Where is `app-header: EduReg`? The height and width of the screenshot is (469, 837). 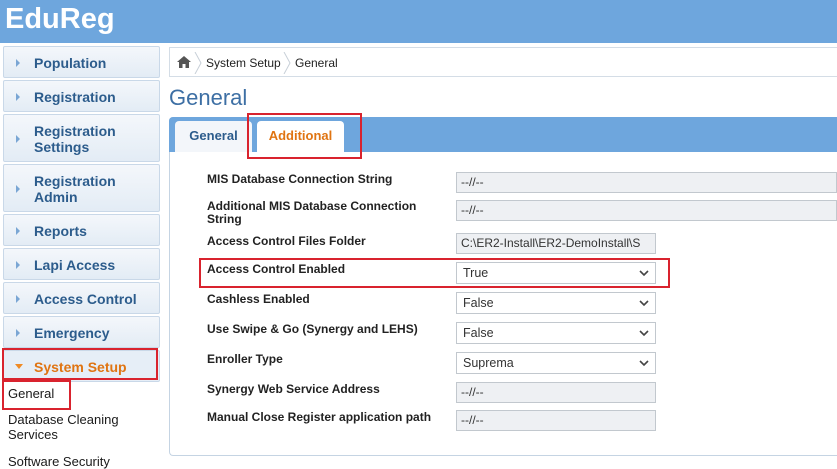
app-header: EduReg is located at coordinates (418, 21).